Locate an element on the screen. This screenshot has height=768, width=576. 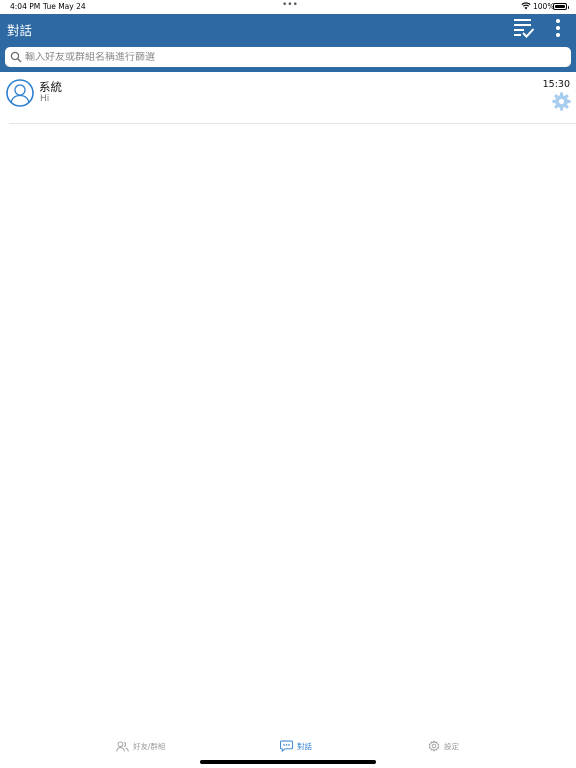
page-title: 對話 is located at coordinates (20, 30).